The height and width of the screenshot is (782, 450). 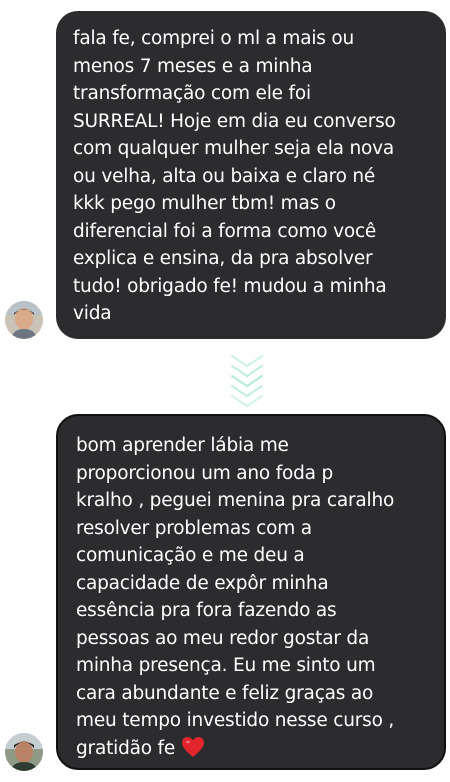 I want to click on chevron-down-icon, so click(x=247, y=381).